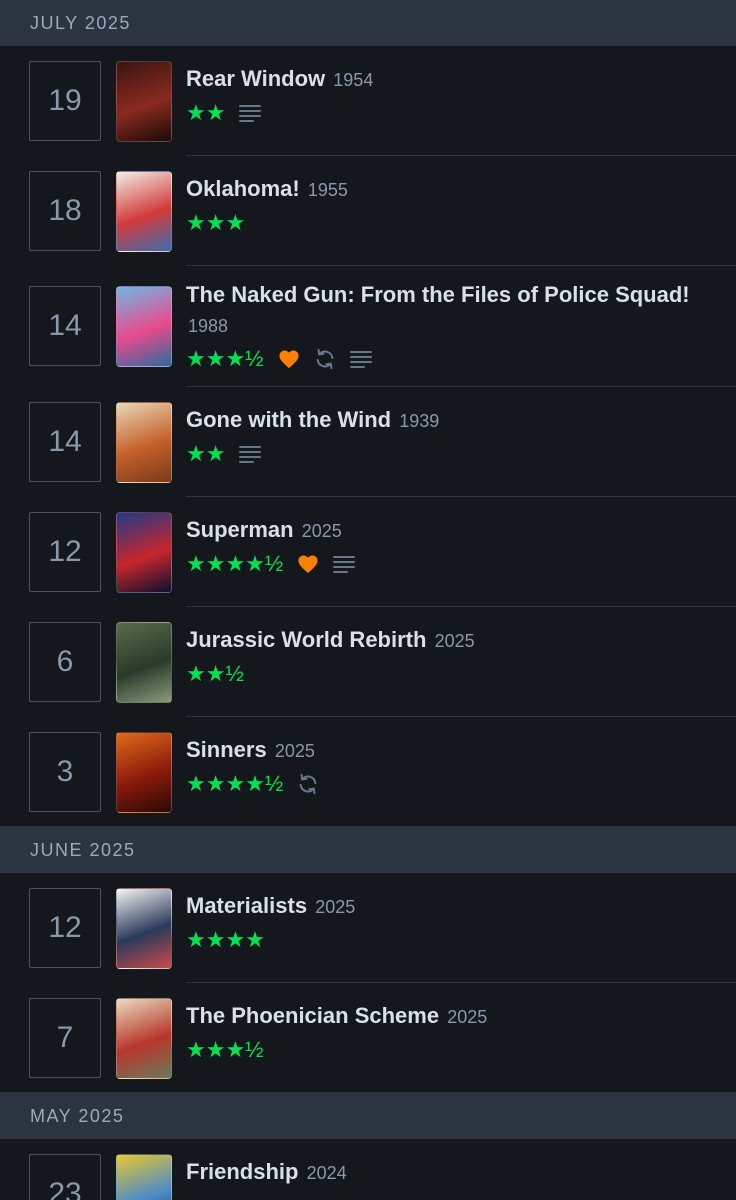 Image resolution: width=736 pixels, height=1200 pixels. What do you see at coordinates (312, 1015) in the screenshot?
I see `film-title: The Phoenician Scheme` at bounding box center [312, 1015].